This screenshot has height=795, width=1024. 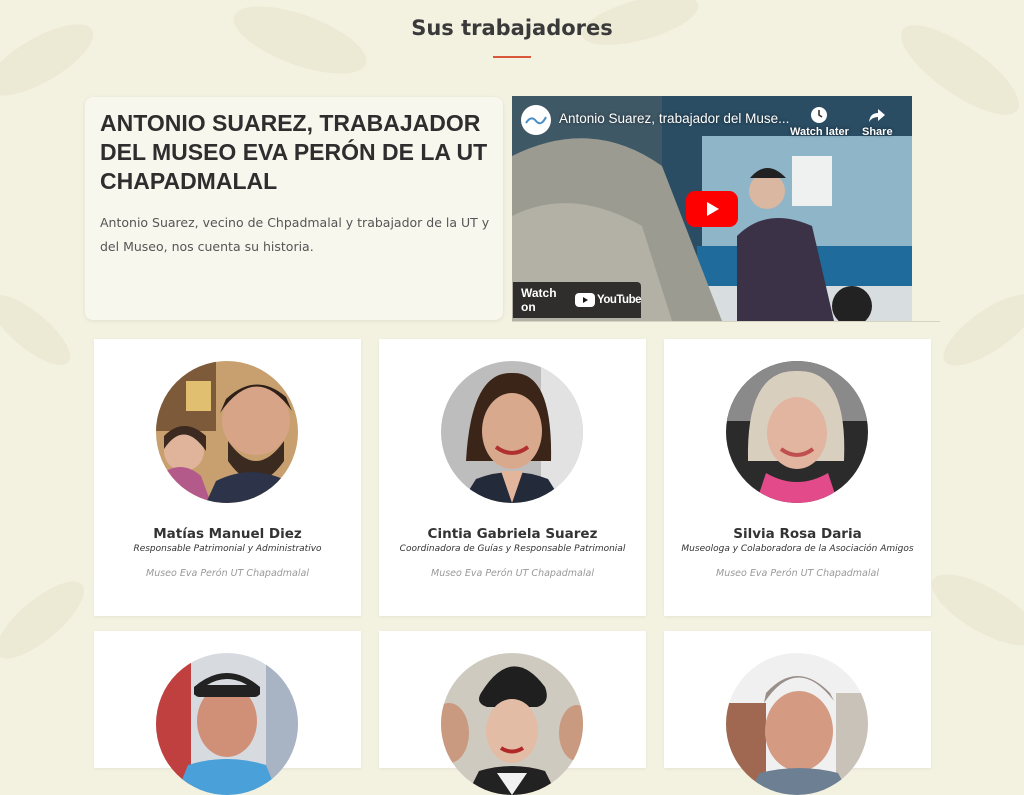 What do you see at coordinates (512, 57) in the screenshot?
I see `title-underline` at bounding box center [512, 57].